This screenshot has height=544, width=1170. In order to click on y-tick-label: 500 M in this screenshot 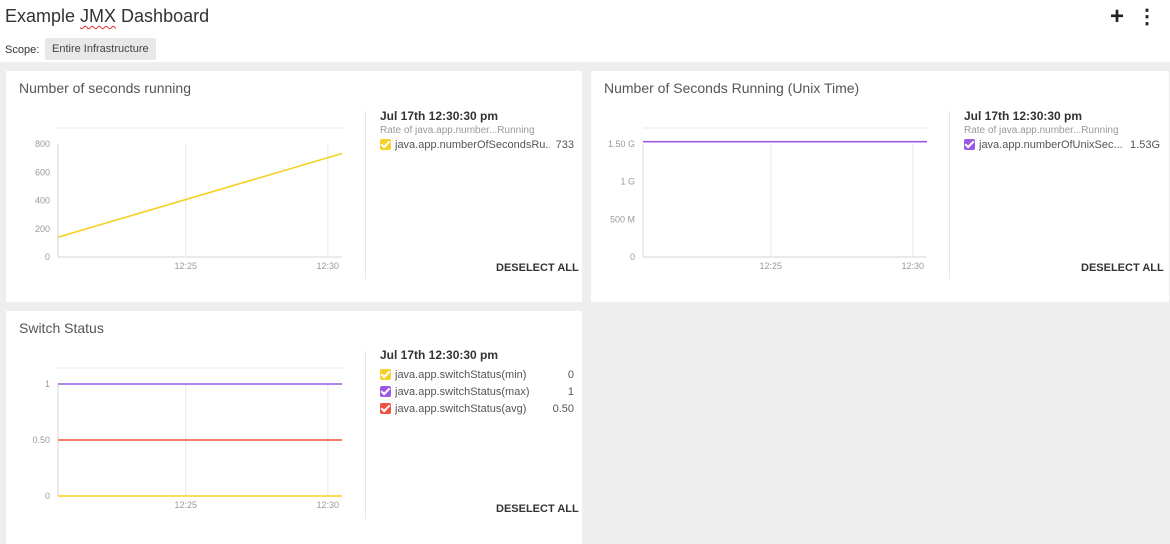, I will do `click(622, 219)`.